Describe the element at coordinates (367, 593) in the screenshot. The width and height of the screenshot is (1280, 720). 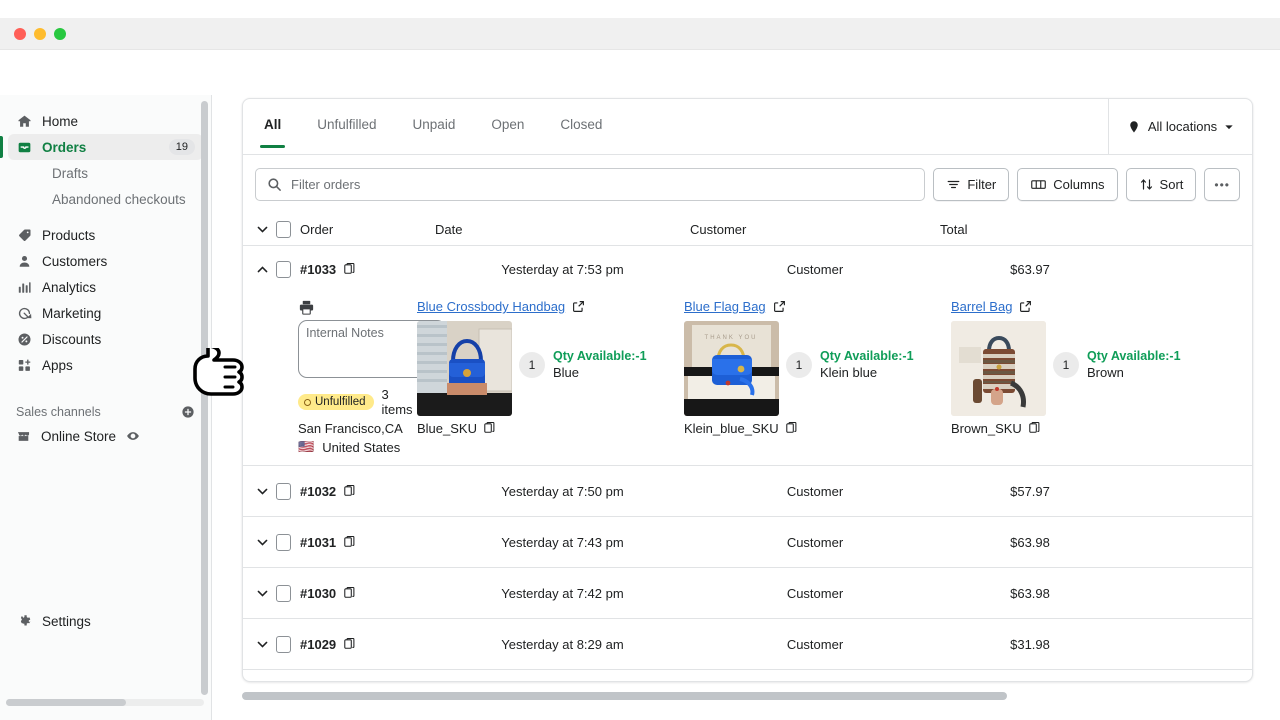
I see `order-number-cell: #1030` at that location.